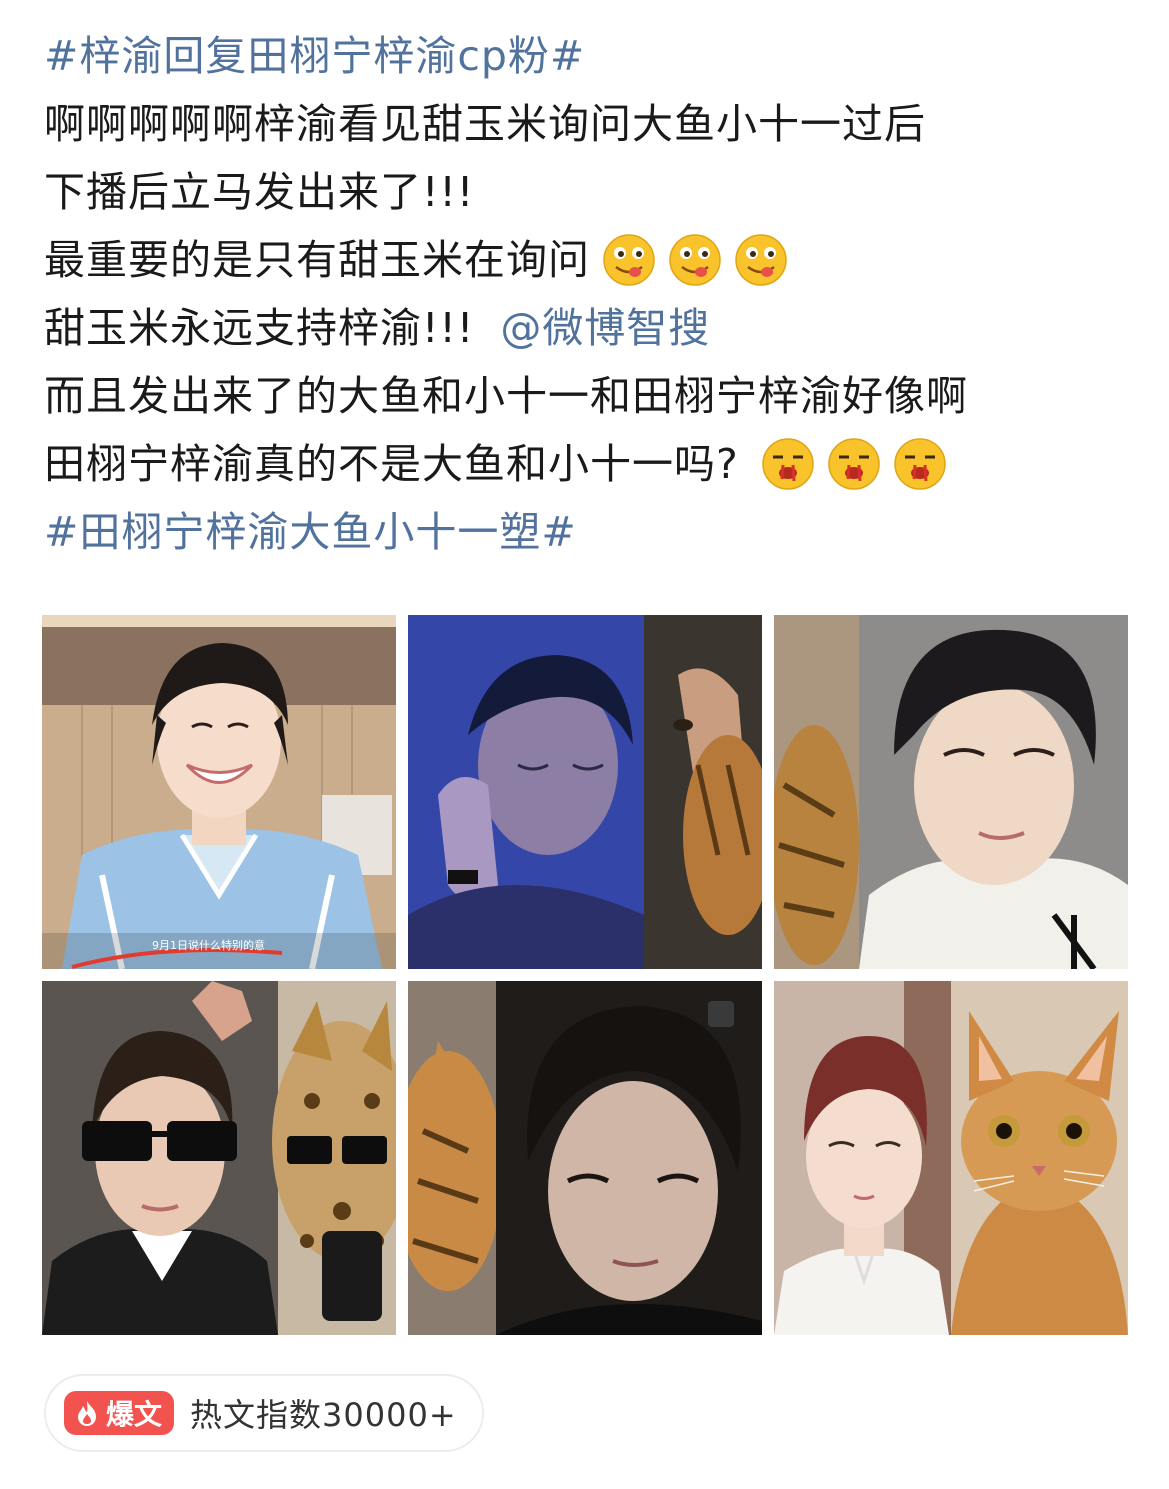  I want to click on hot-tag: 爆文, so click(119, 1413).